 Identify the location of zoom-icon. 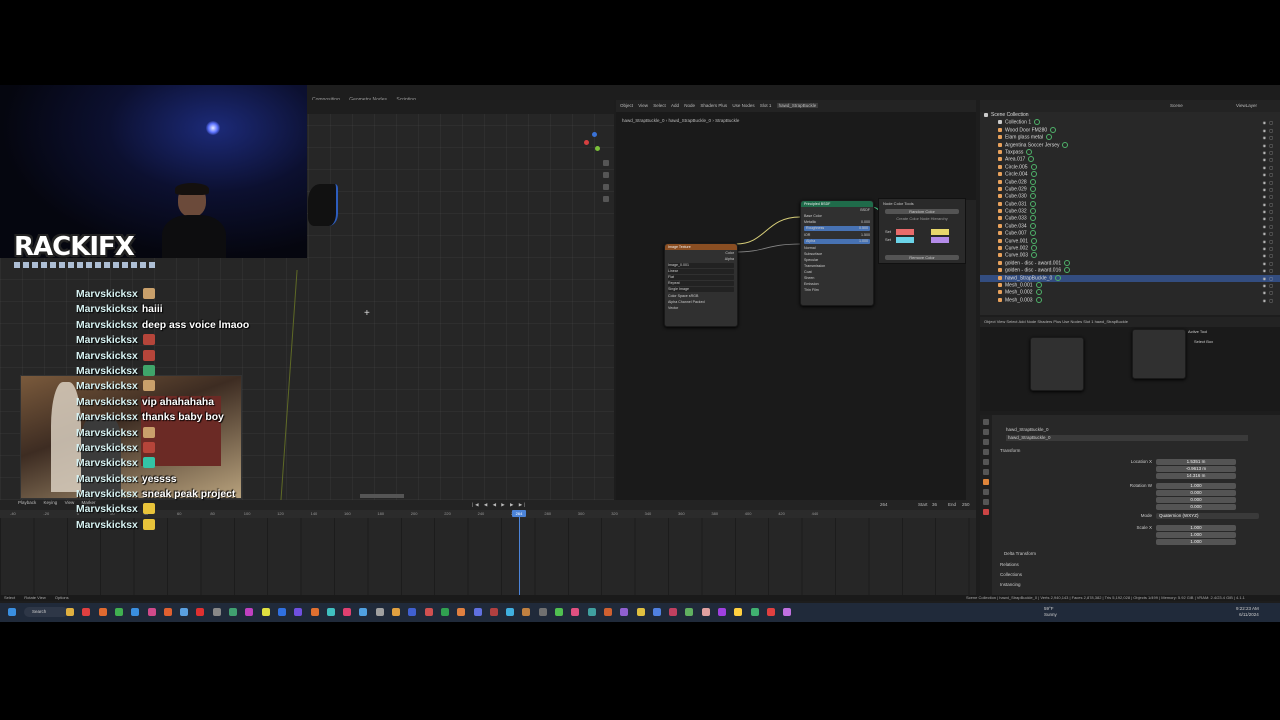
(606, 163).